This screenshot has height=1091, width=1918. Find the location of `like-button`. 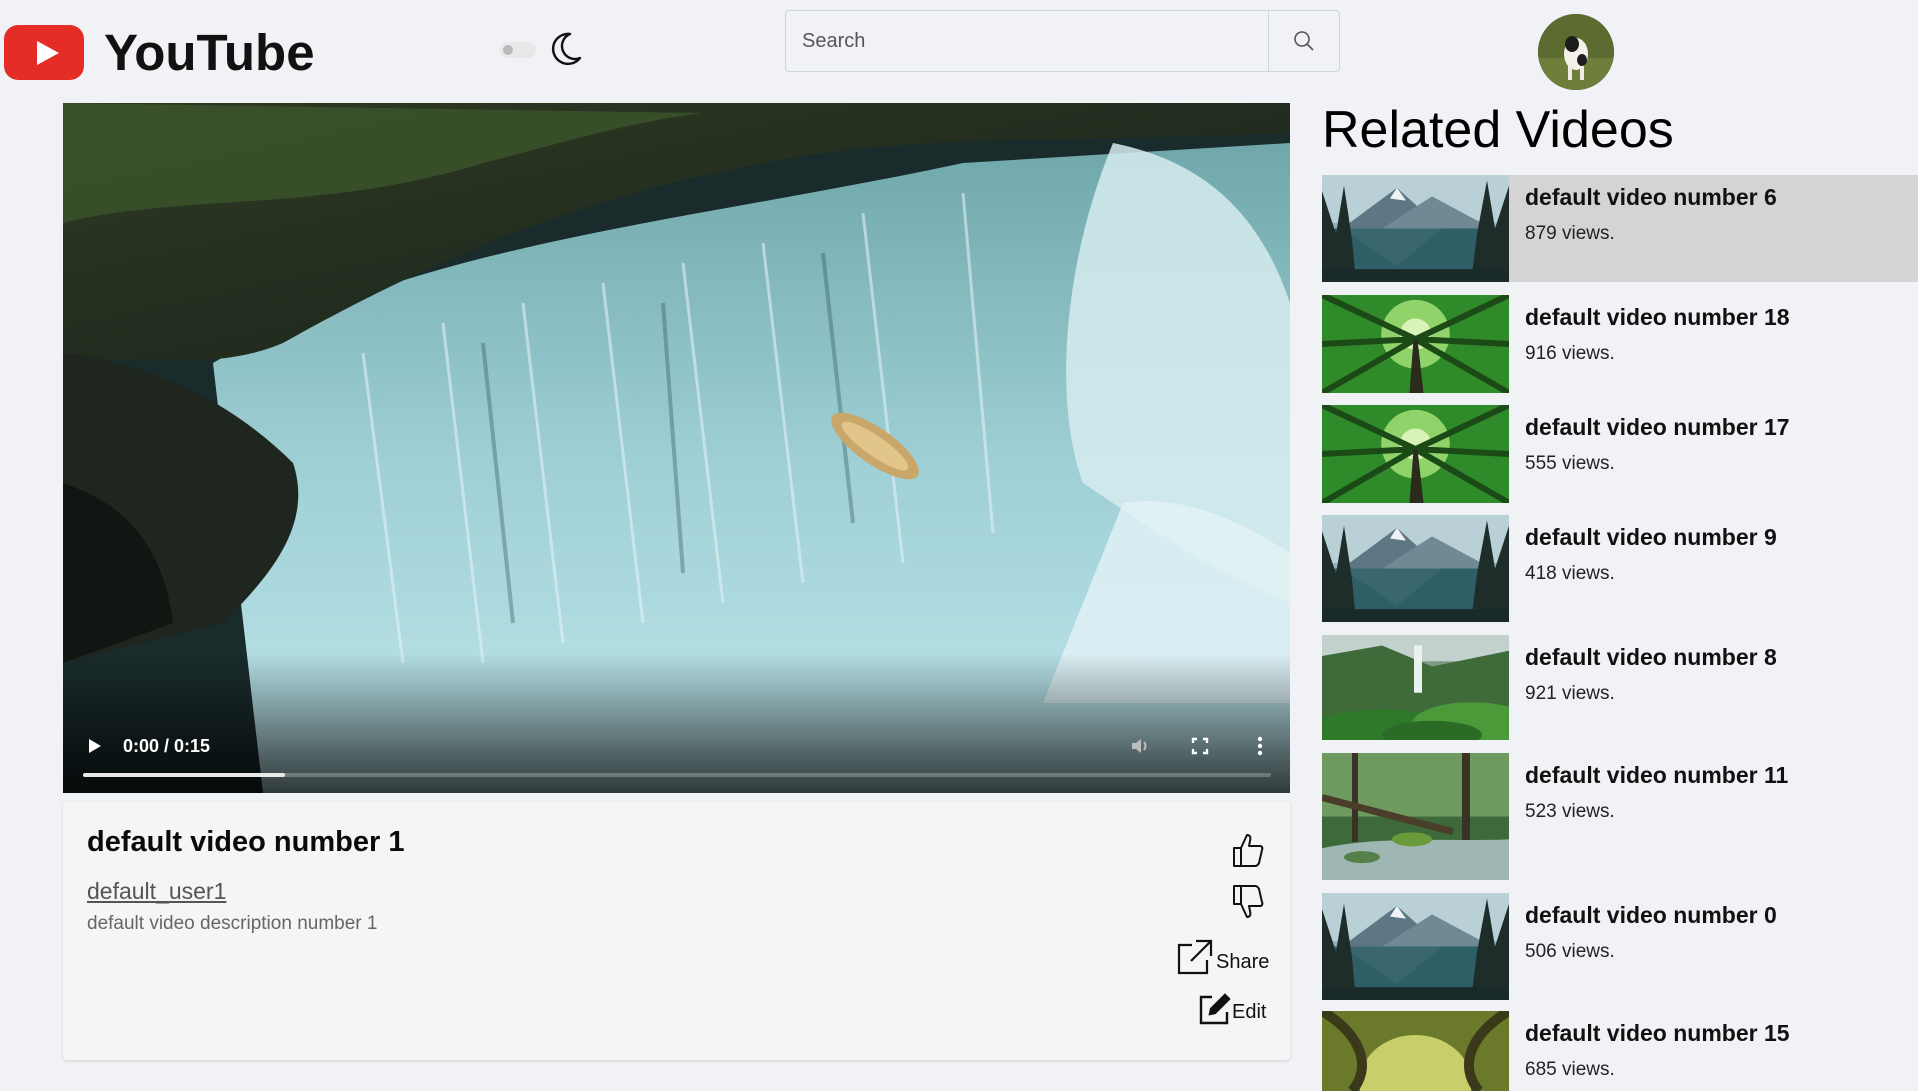

like-button is located at coordinates (1248, 850).